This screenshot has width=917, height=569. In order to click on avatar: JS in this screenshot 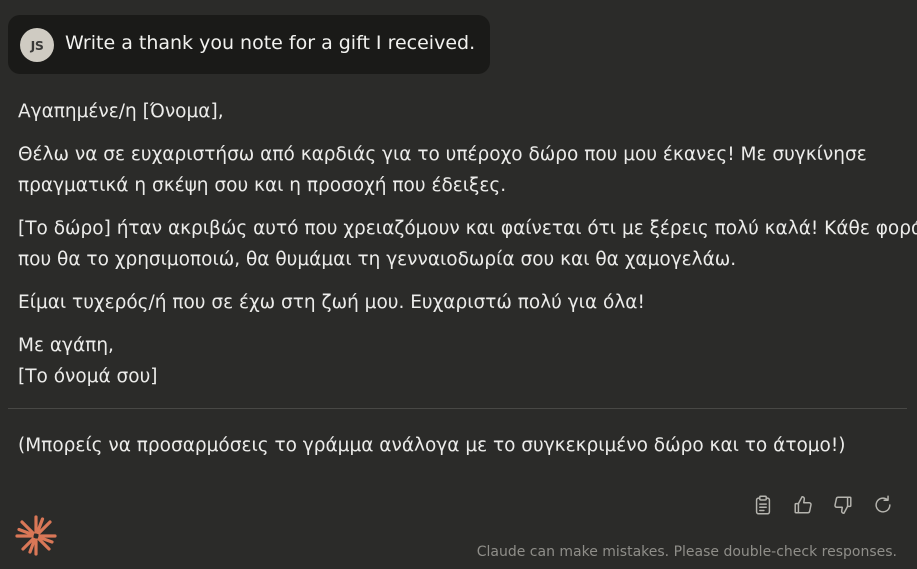, I will do `click(37, 45)`.